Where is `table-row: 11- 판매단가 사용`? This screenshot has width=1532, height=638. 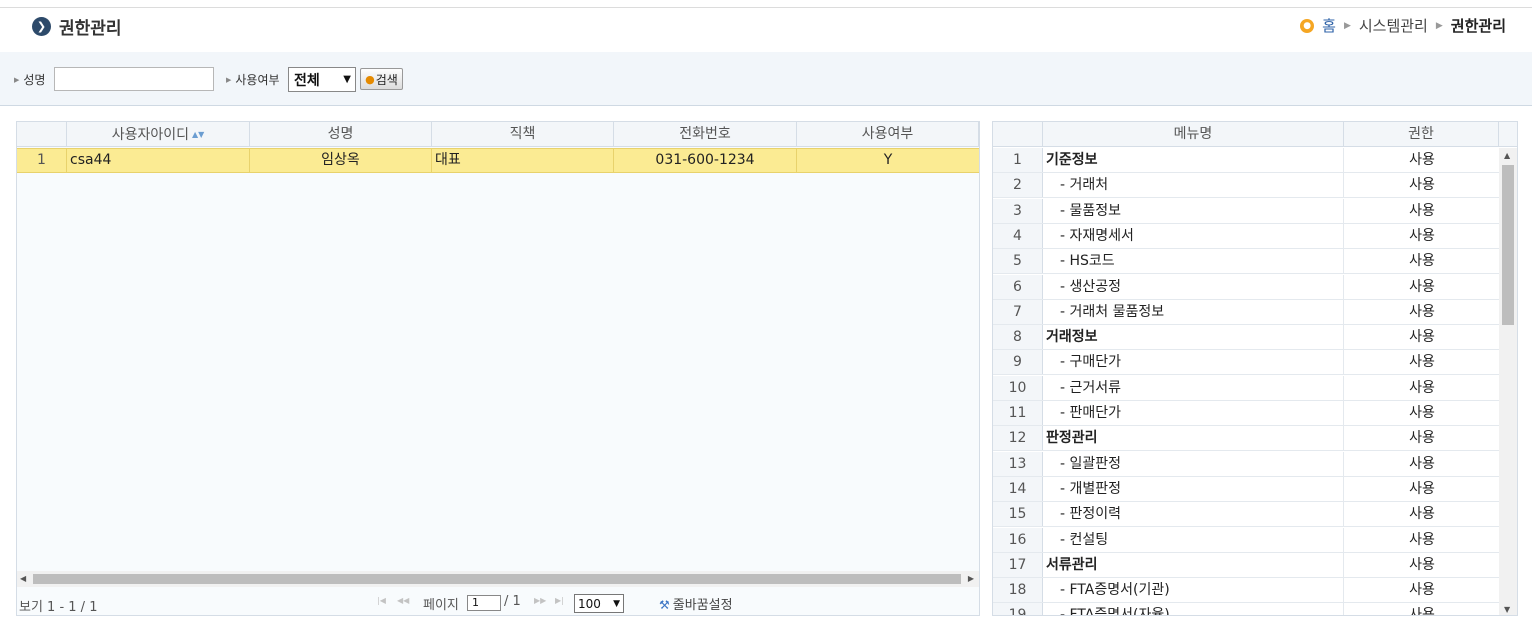 table-row: 11- 판매단가 사용 is located at coordinates (1246, 413).